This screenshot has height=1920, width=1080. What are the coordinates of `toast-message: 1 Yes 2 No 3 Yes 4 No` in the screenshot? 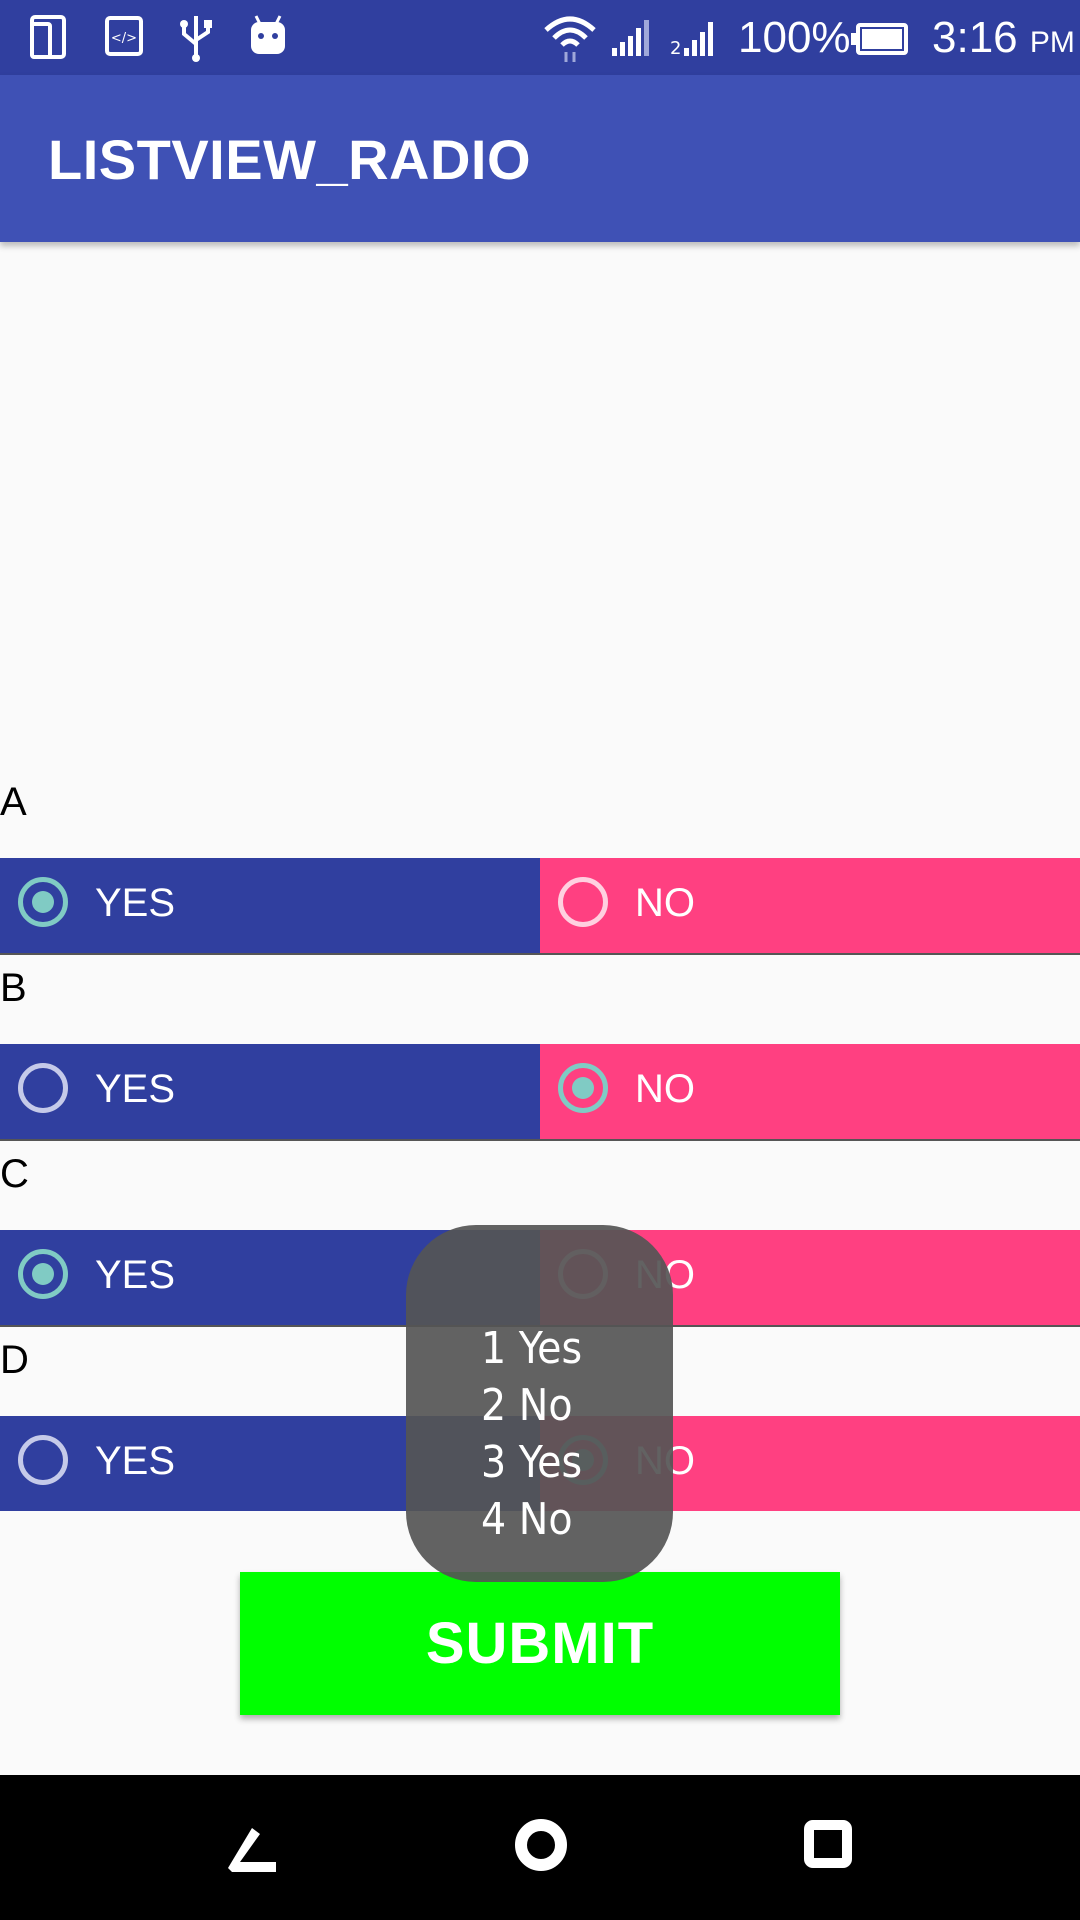 It's located at (539, 1403).